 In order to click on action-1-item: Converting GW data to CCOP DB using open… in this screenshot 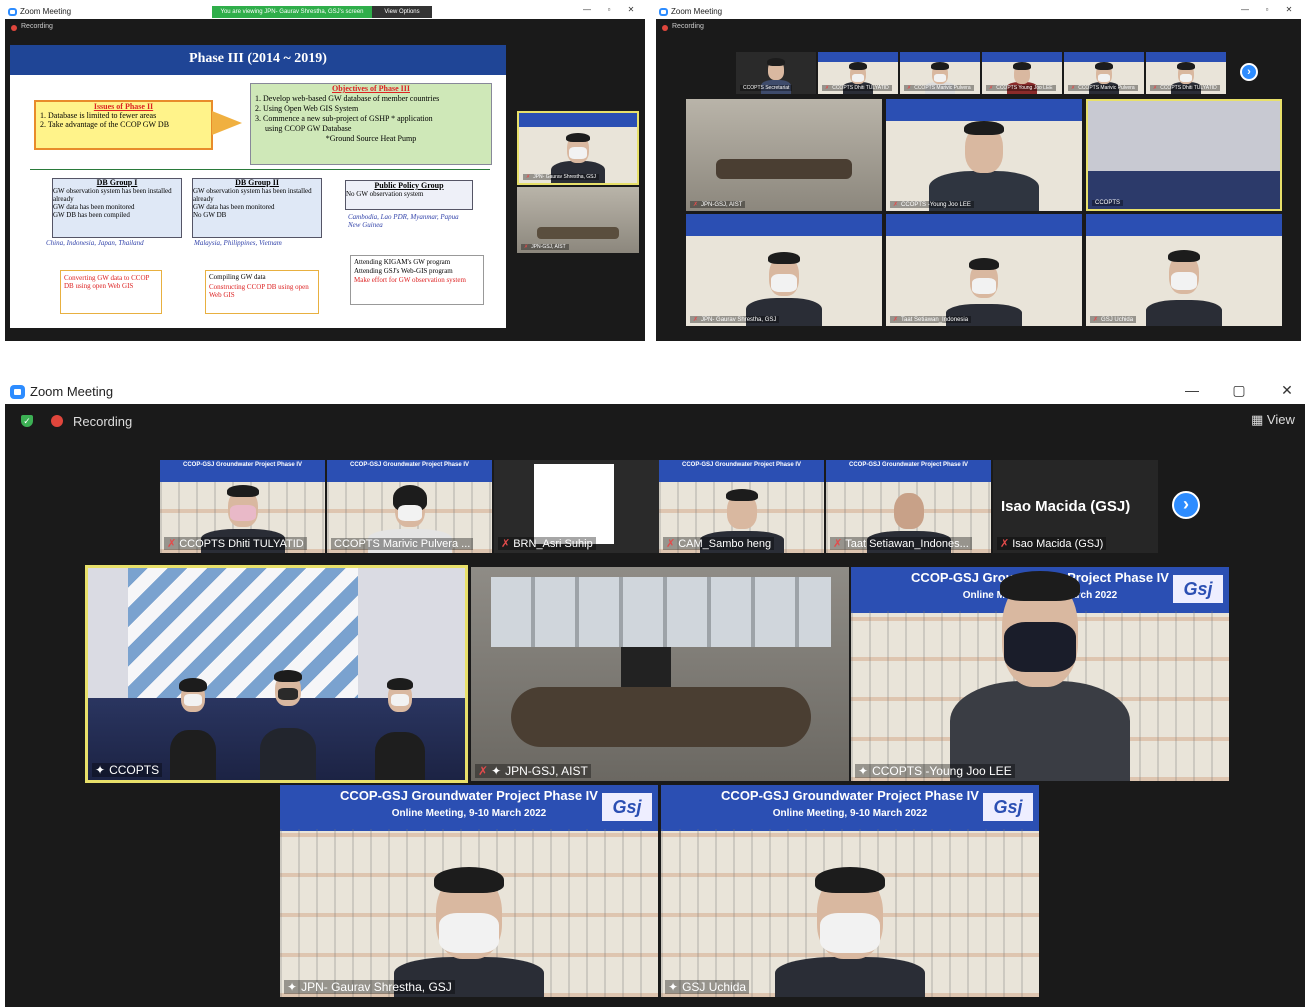, I will do `click(107, 282)`.